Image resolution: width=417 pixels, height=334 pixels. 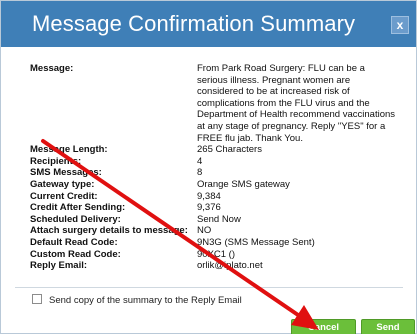 I want to click on summary-row-custom-read-code: Custom Read Code: 90XC1 (), so click(x=215, y=255).